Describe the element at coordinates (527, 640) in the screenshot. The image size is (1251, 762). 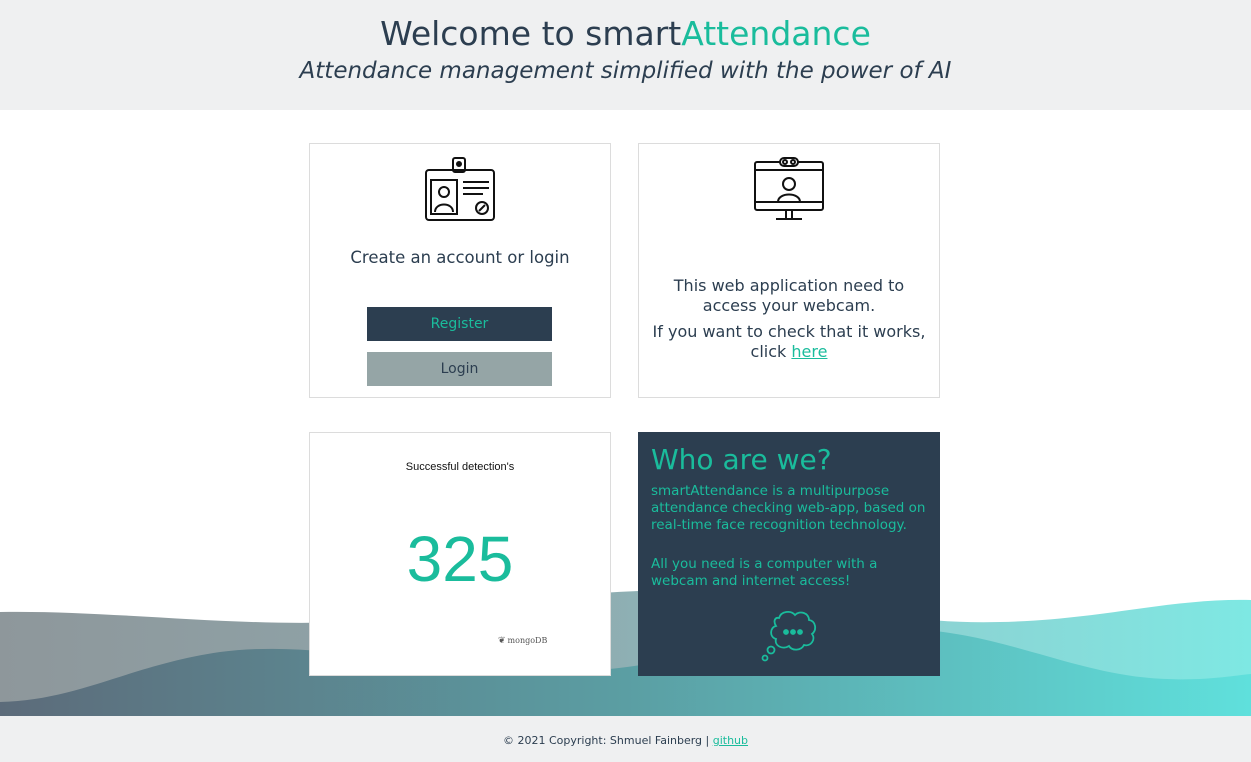
I see `mongodb-label: mongoDB` at that location.